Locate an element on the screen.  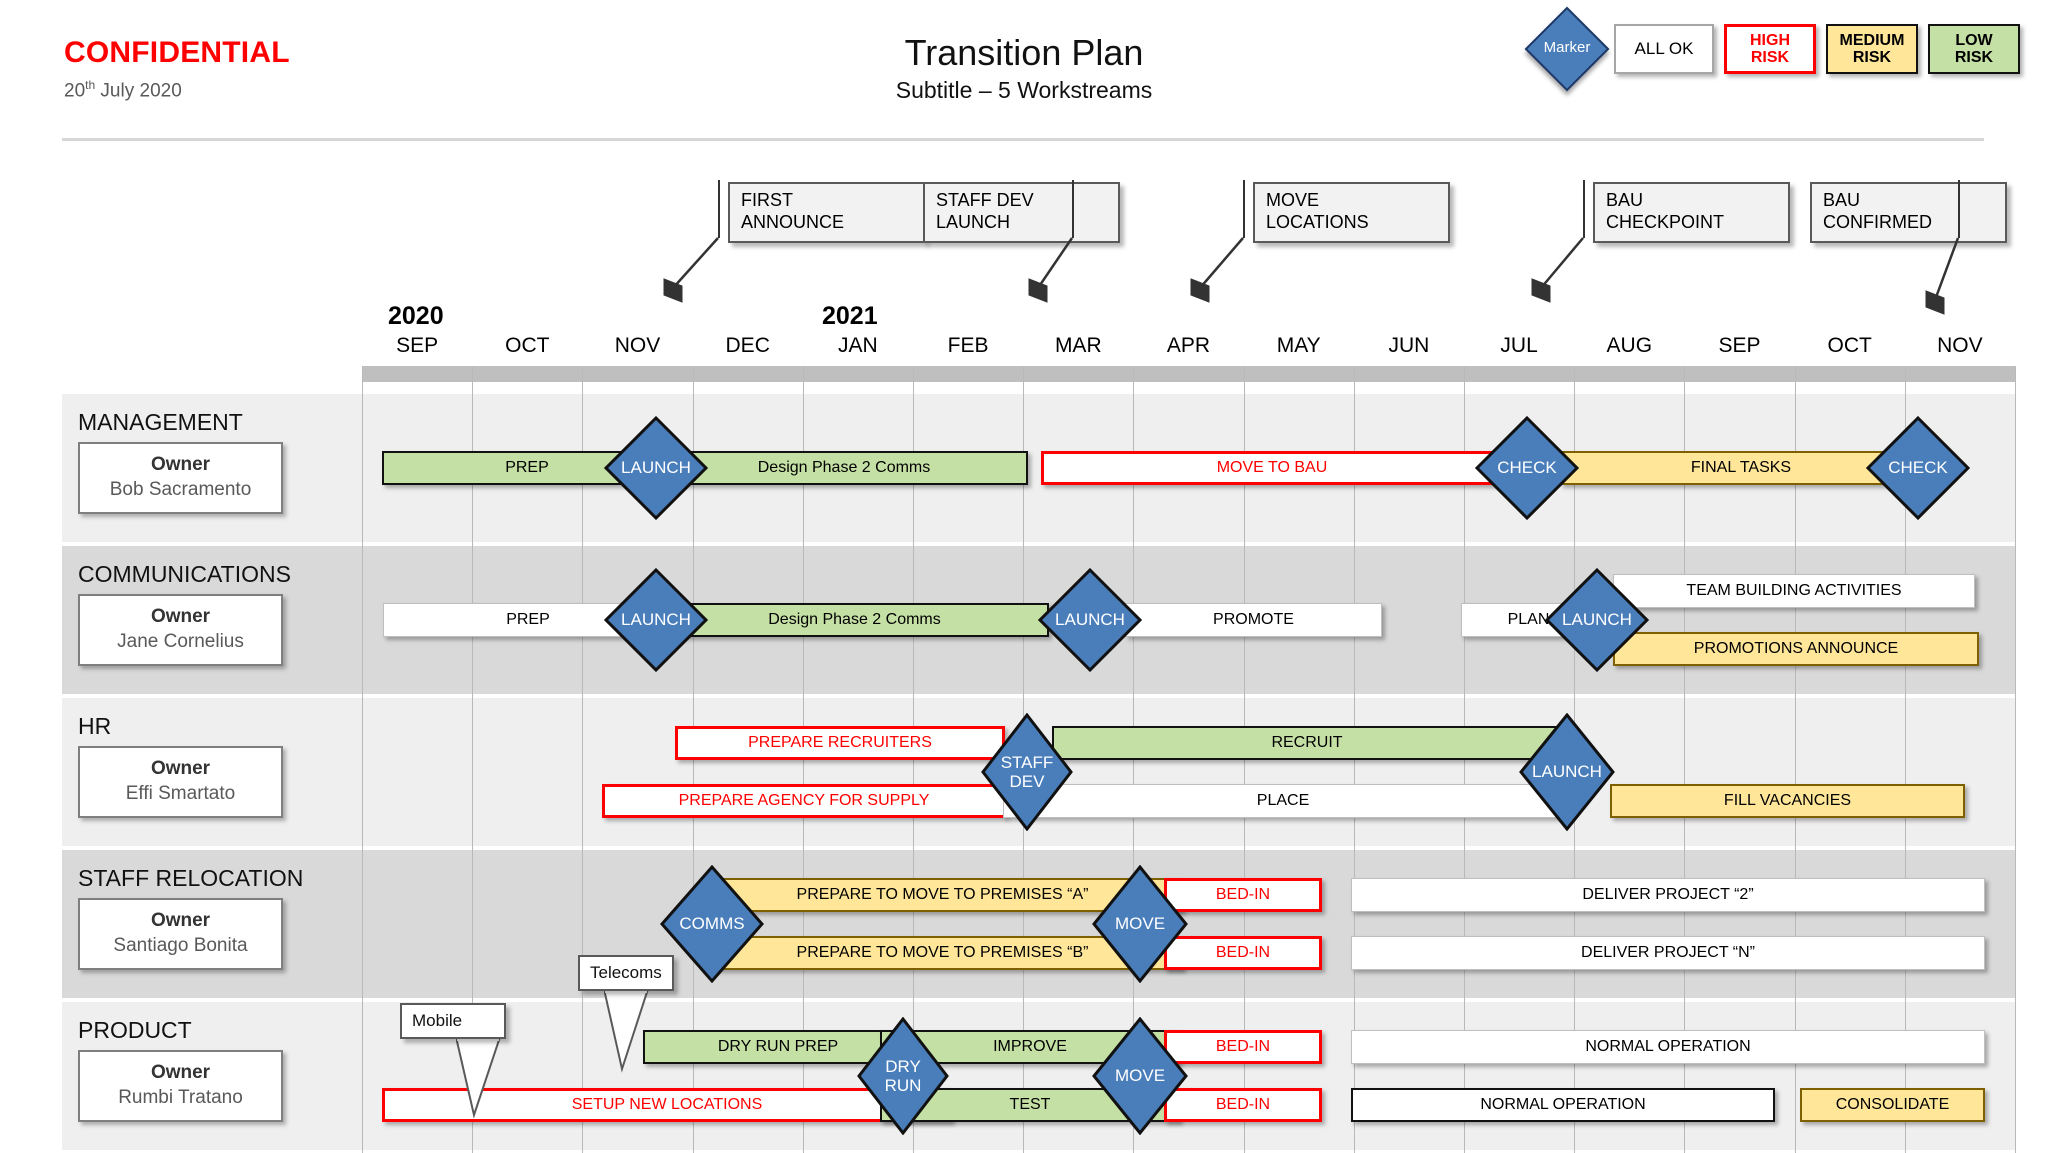
legend: Marker ALL OK HIGH RISK MEDIUM RISK LOW RISK is located at coordinates (1772, 49).